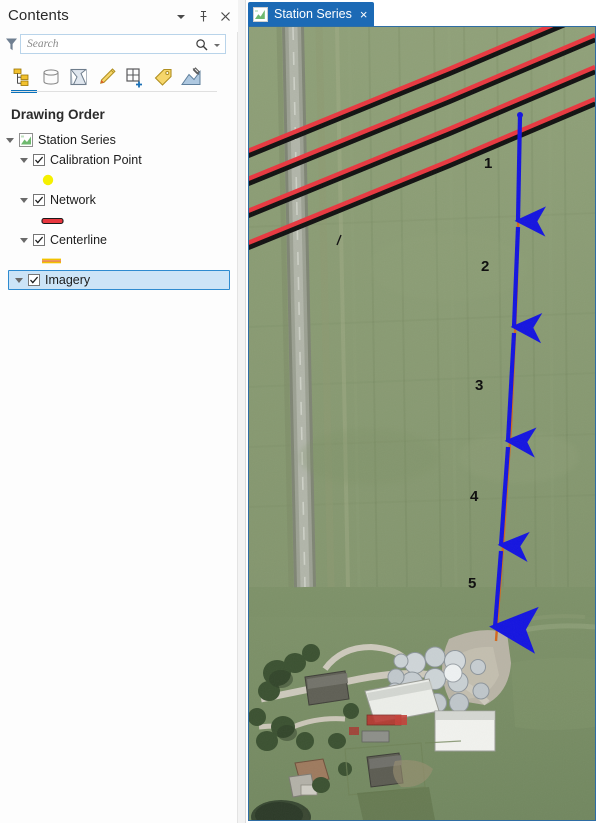  Describe the element at coordinates (364, 14) in the screenshot. I see `tab-close-icon: ×` at that location.